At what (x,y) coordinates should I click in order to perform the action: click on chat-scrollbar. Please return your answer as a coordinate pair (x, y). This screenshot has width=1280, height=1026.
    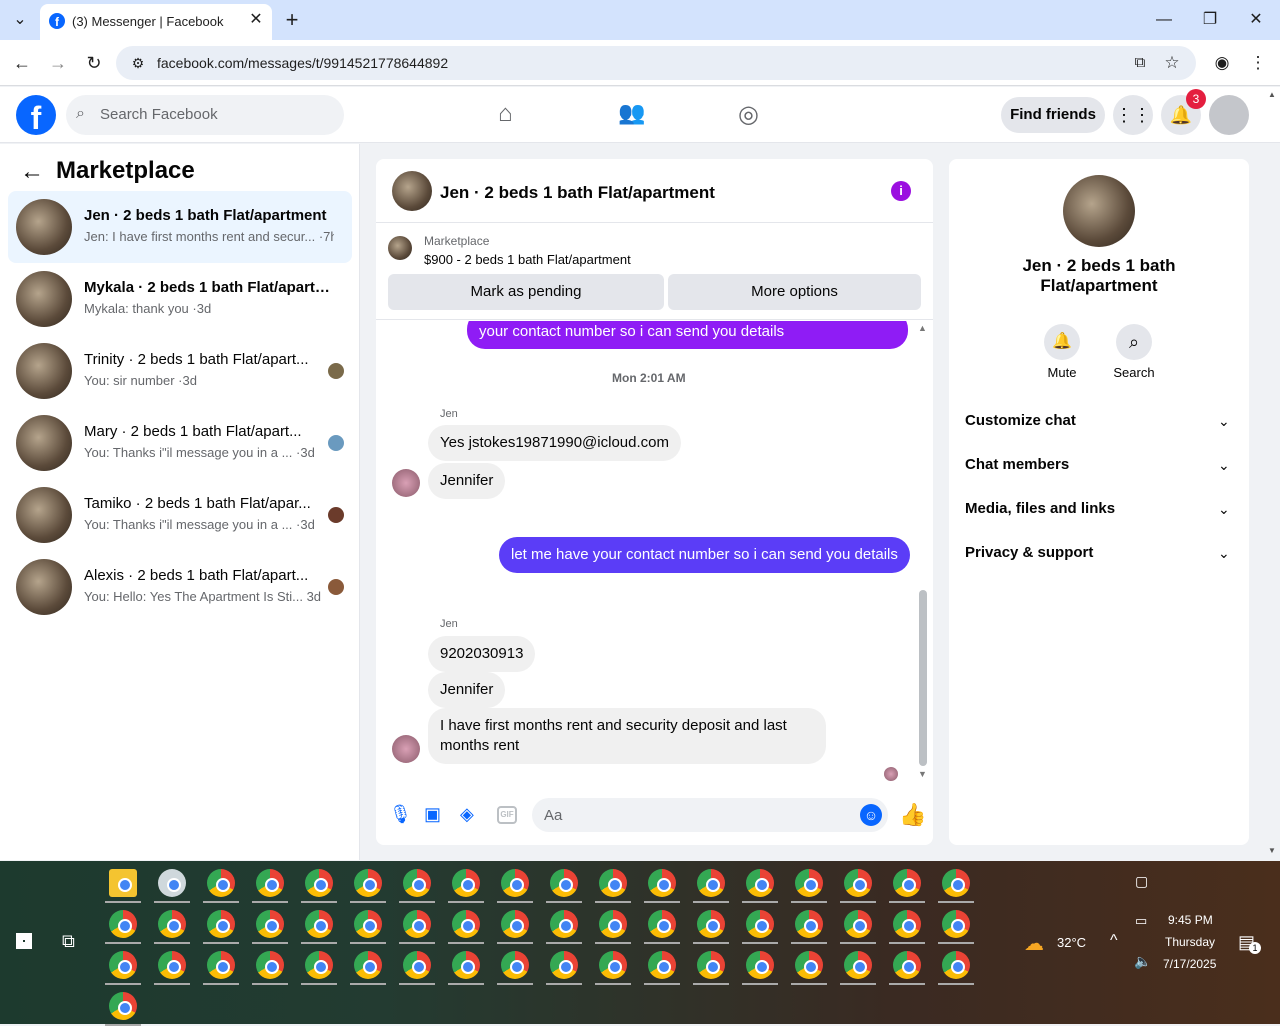
    Looking at the image, I should click on (923, 678).